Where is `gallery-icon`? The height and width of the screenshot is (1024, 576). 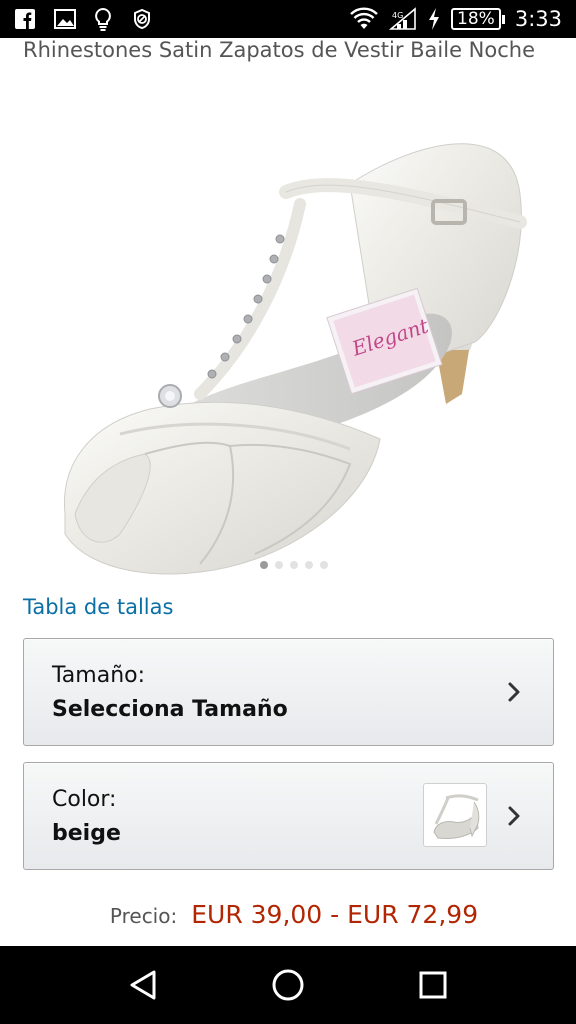
gallery-icon is located at coordinates (65, 19).